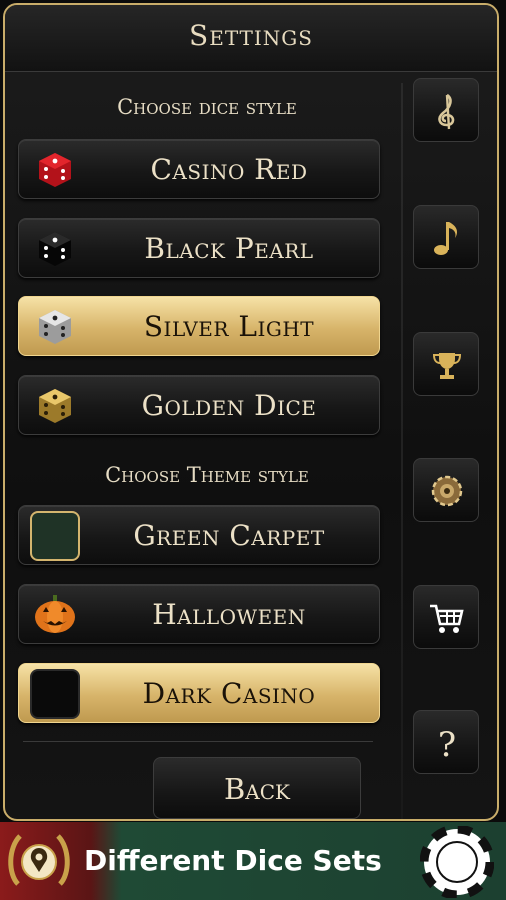  I want to click on help-button: ?, so click(446, 742).